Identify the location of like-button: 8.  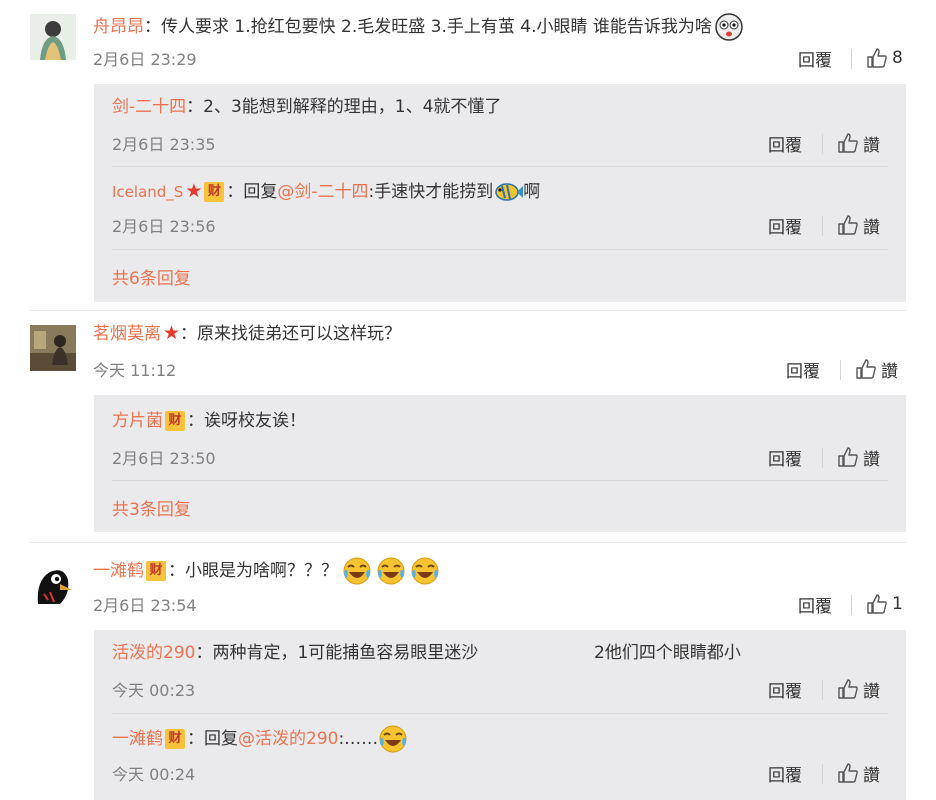
(884, 58).